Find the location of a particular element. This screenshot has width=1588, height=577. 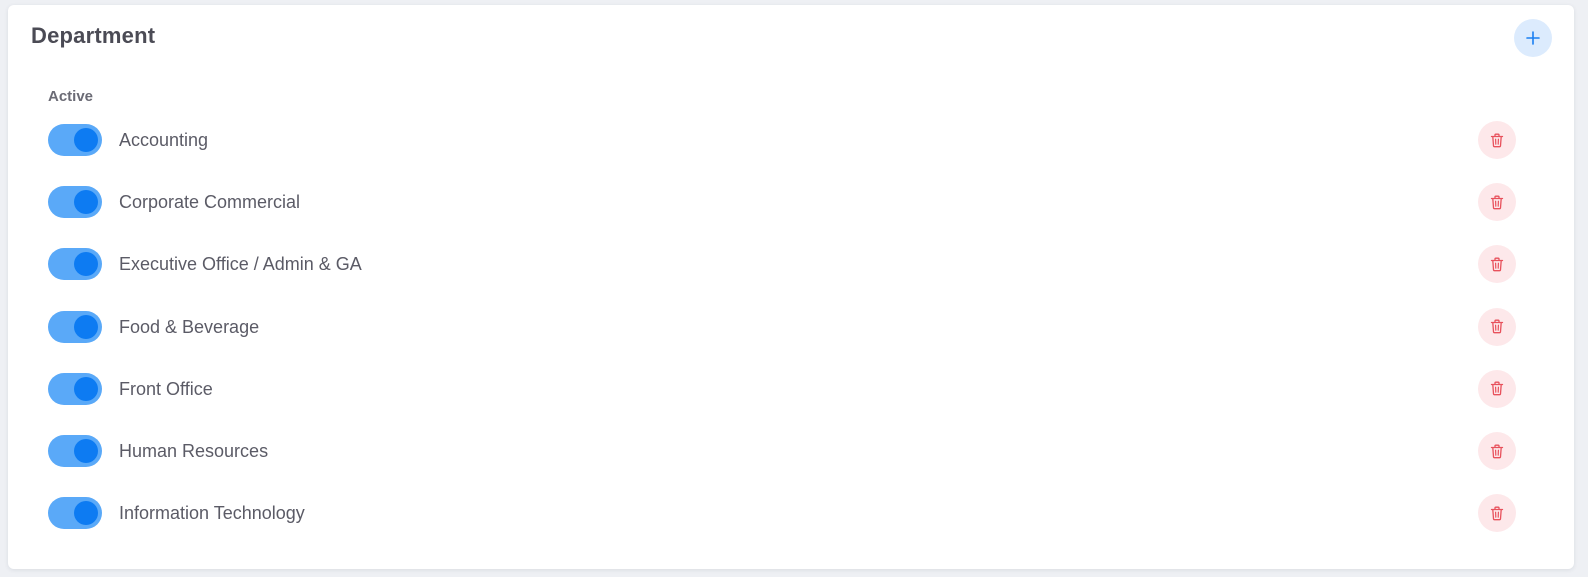

department-name: Corporate Commercial is located at coordinates (210, 202).